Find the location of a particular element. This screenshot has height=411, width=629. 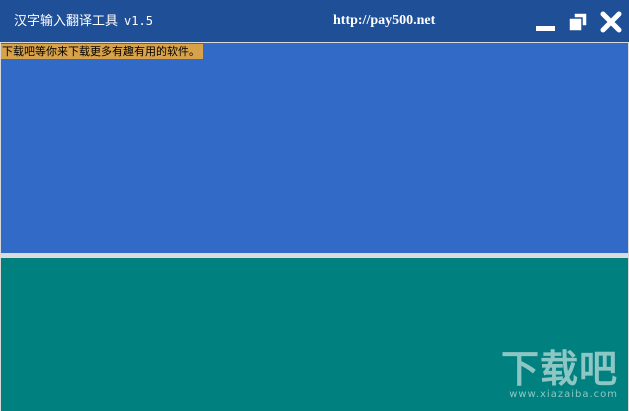

app-name: 汉字输入翻译工具 is located at coordinates (66, 21).